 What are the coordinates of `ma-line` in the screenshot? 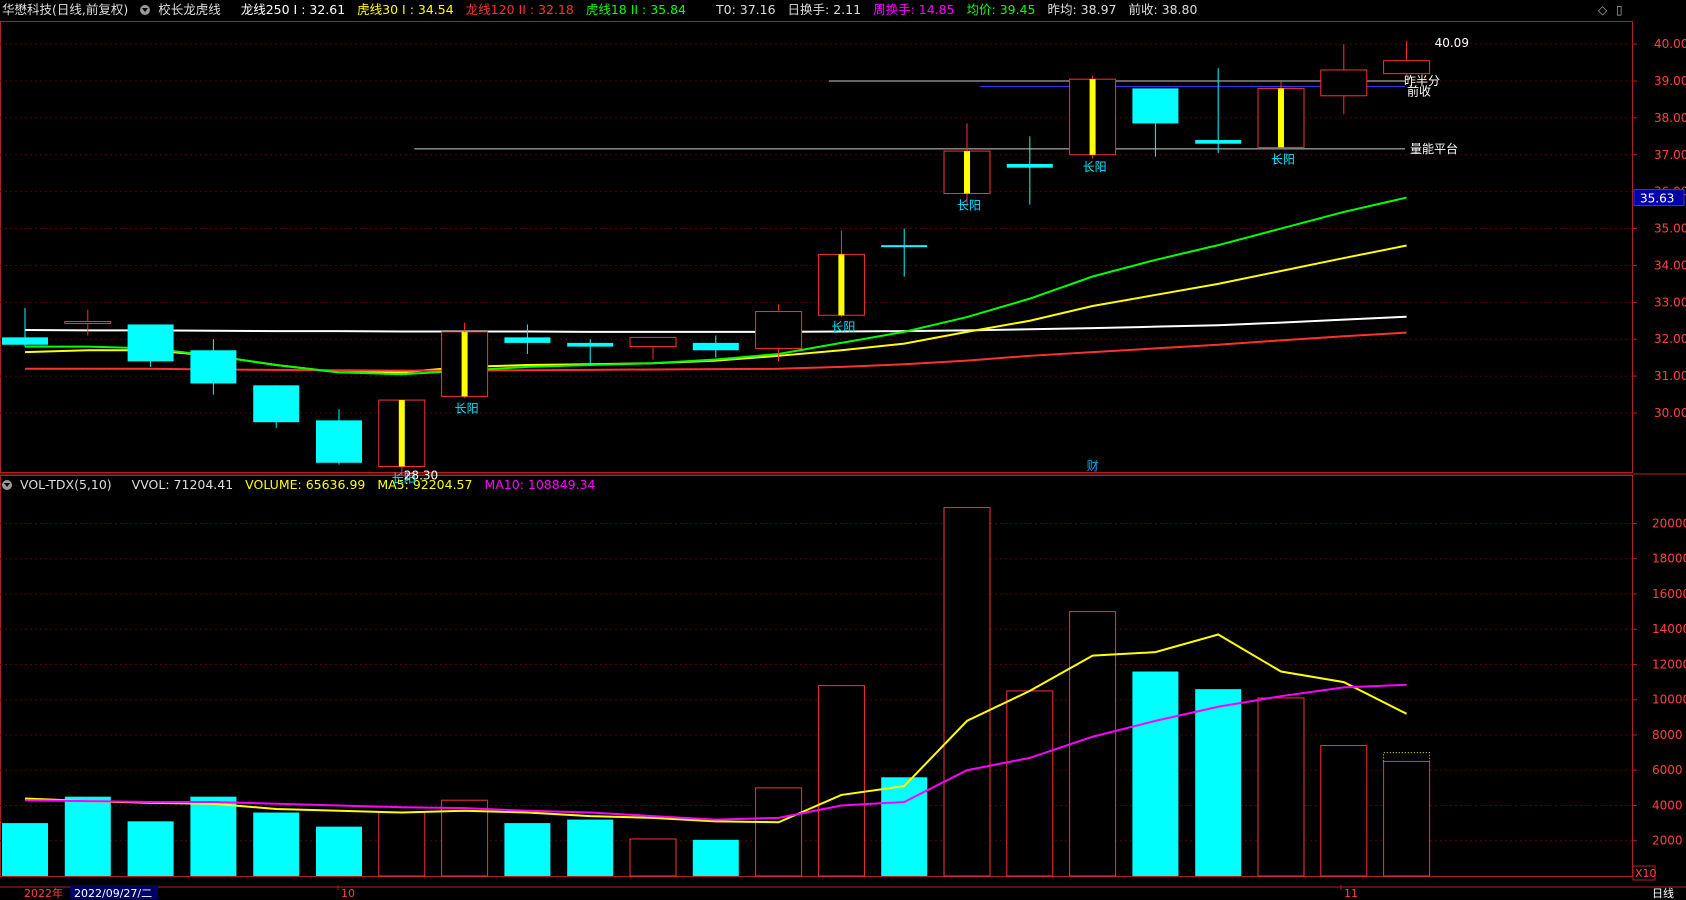 It's located at (715, 324).